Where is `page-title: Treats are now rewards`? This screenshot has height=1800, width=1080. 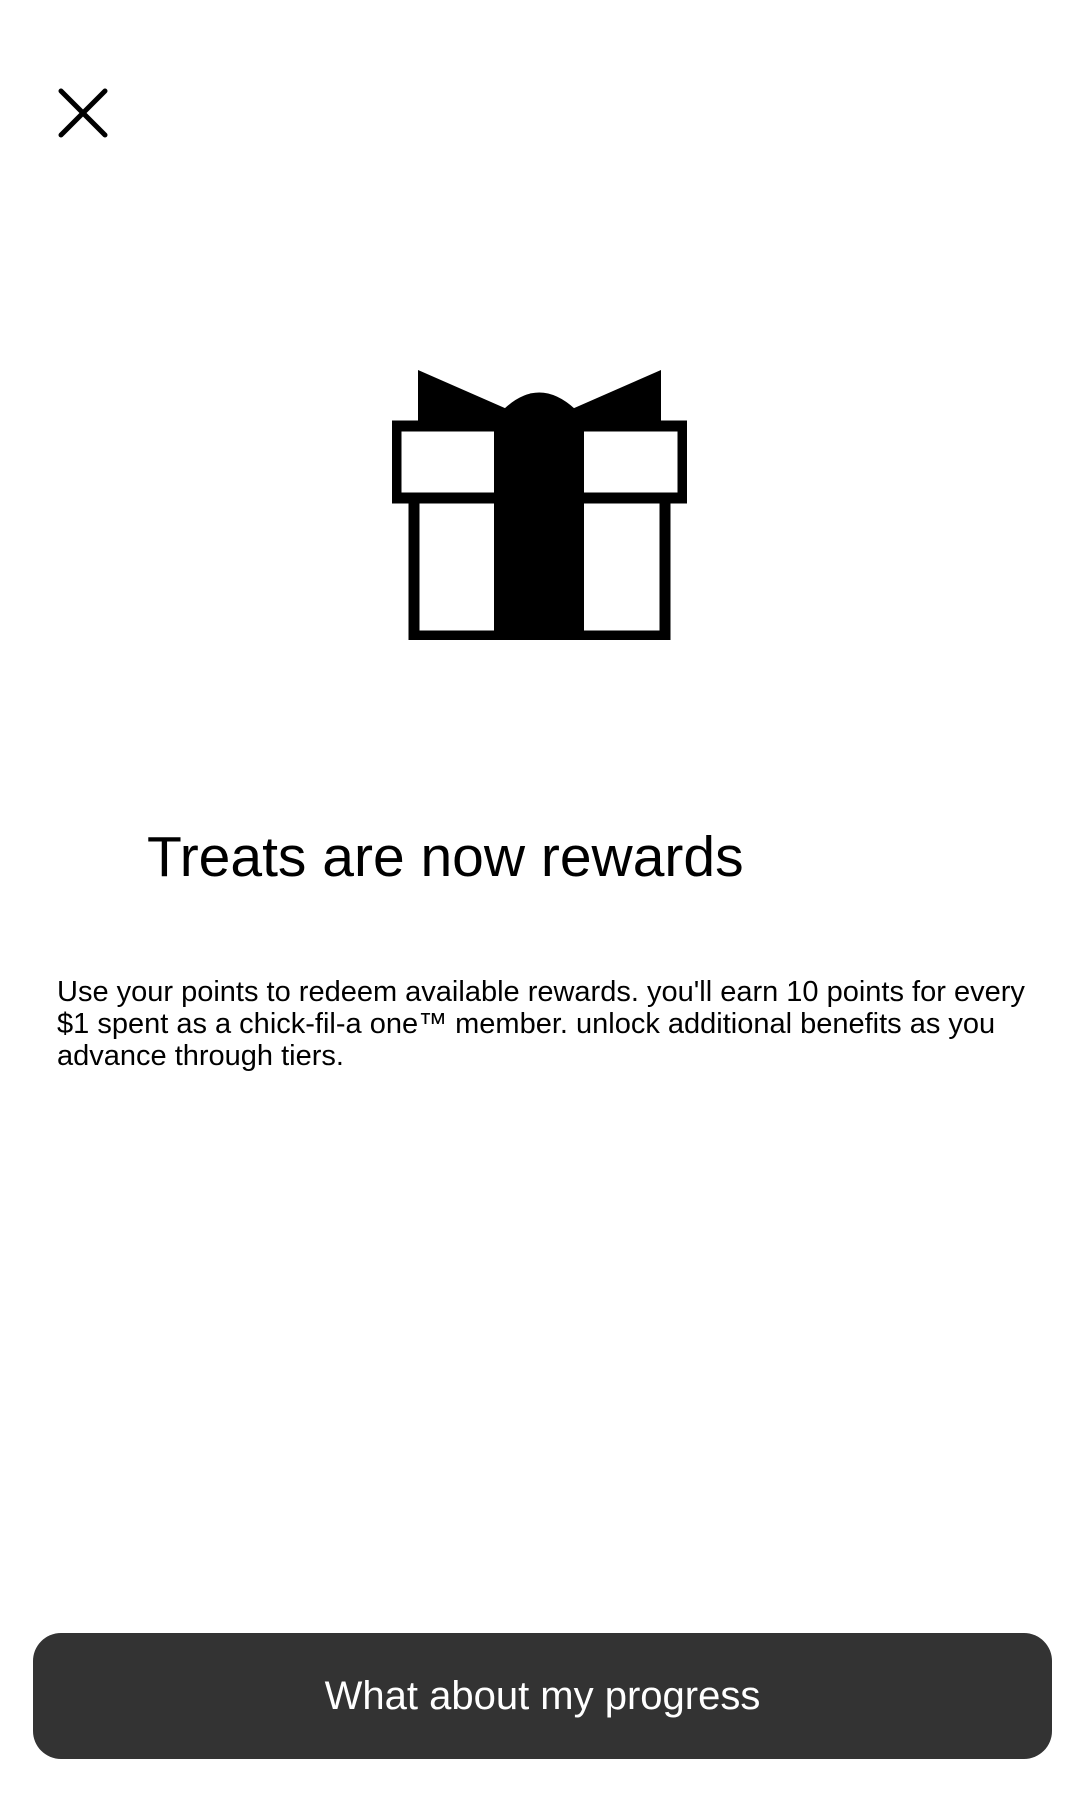
page-title: Treats are now rewards is located at coordinates (445, 857).